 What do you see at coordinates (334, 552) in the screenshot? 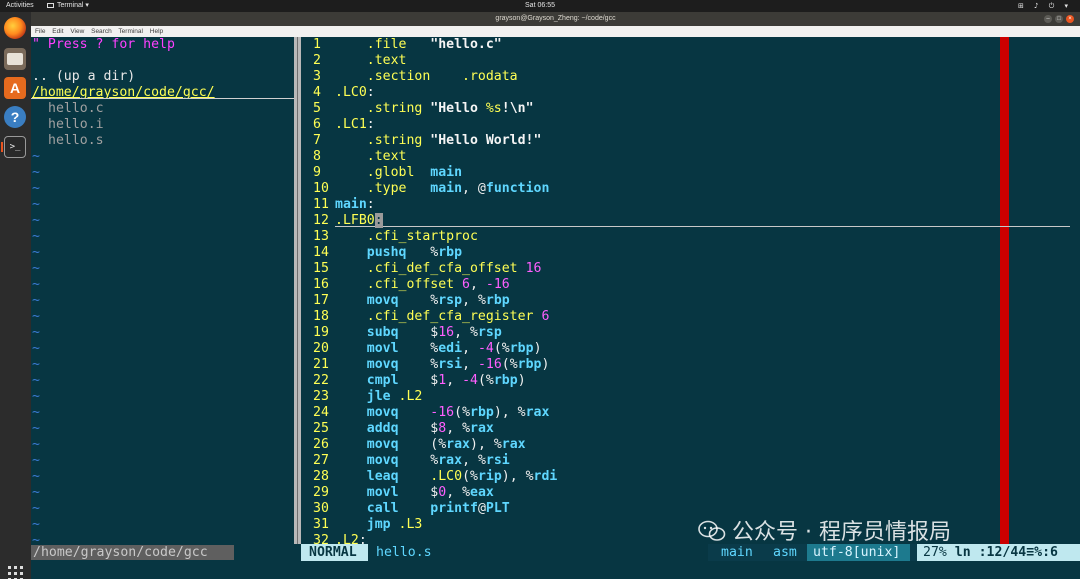
I see `mode-indicator: NORMAL` at bounding box center [334, 552].